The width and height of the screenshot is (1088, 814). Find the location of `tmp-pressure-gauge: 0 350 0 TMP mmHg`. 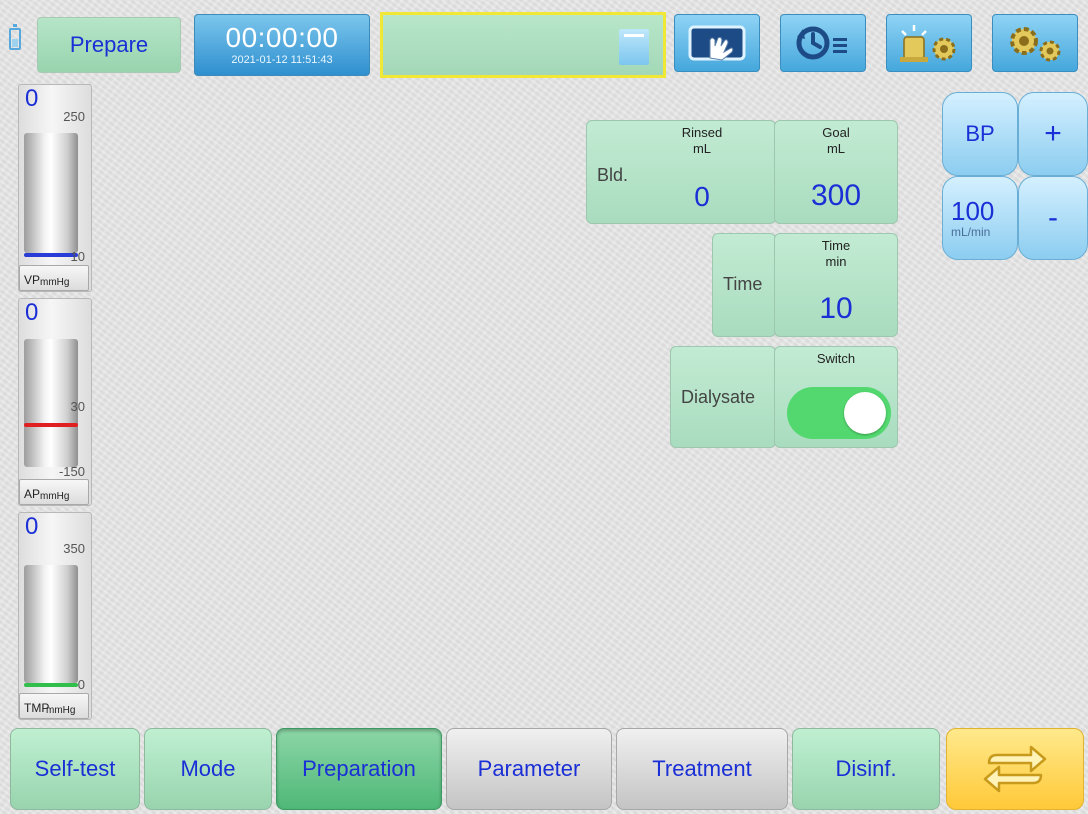

tmp-pressure-gauge: 0 350 0 TMP mmHg is located at coordinates (55, 616).